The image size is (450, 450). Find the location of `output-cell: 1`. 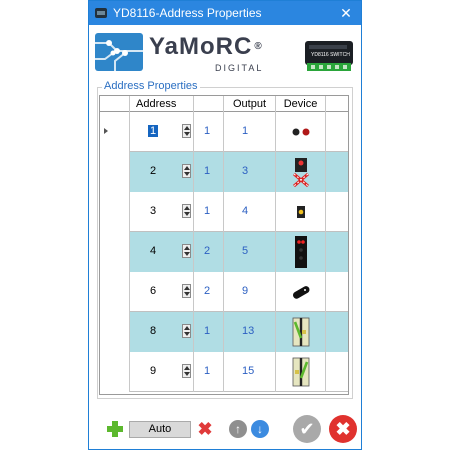

output-cell: 1 is located at coordinates (250, 132).